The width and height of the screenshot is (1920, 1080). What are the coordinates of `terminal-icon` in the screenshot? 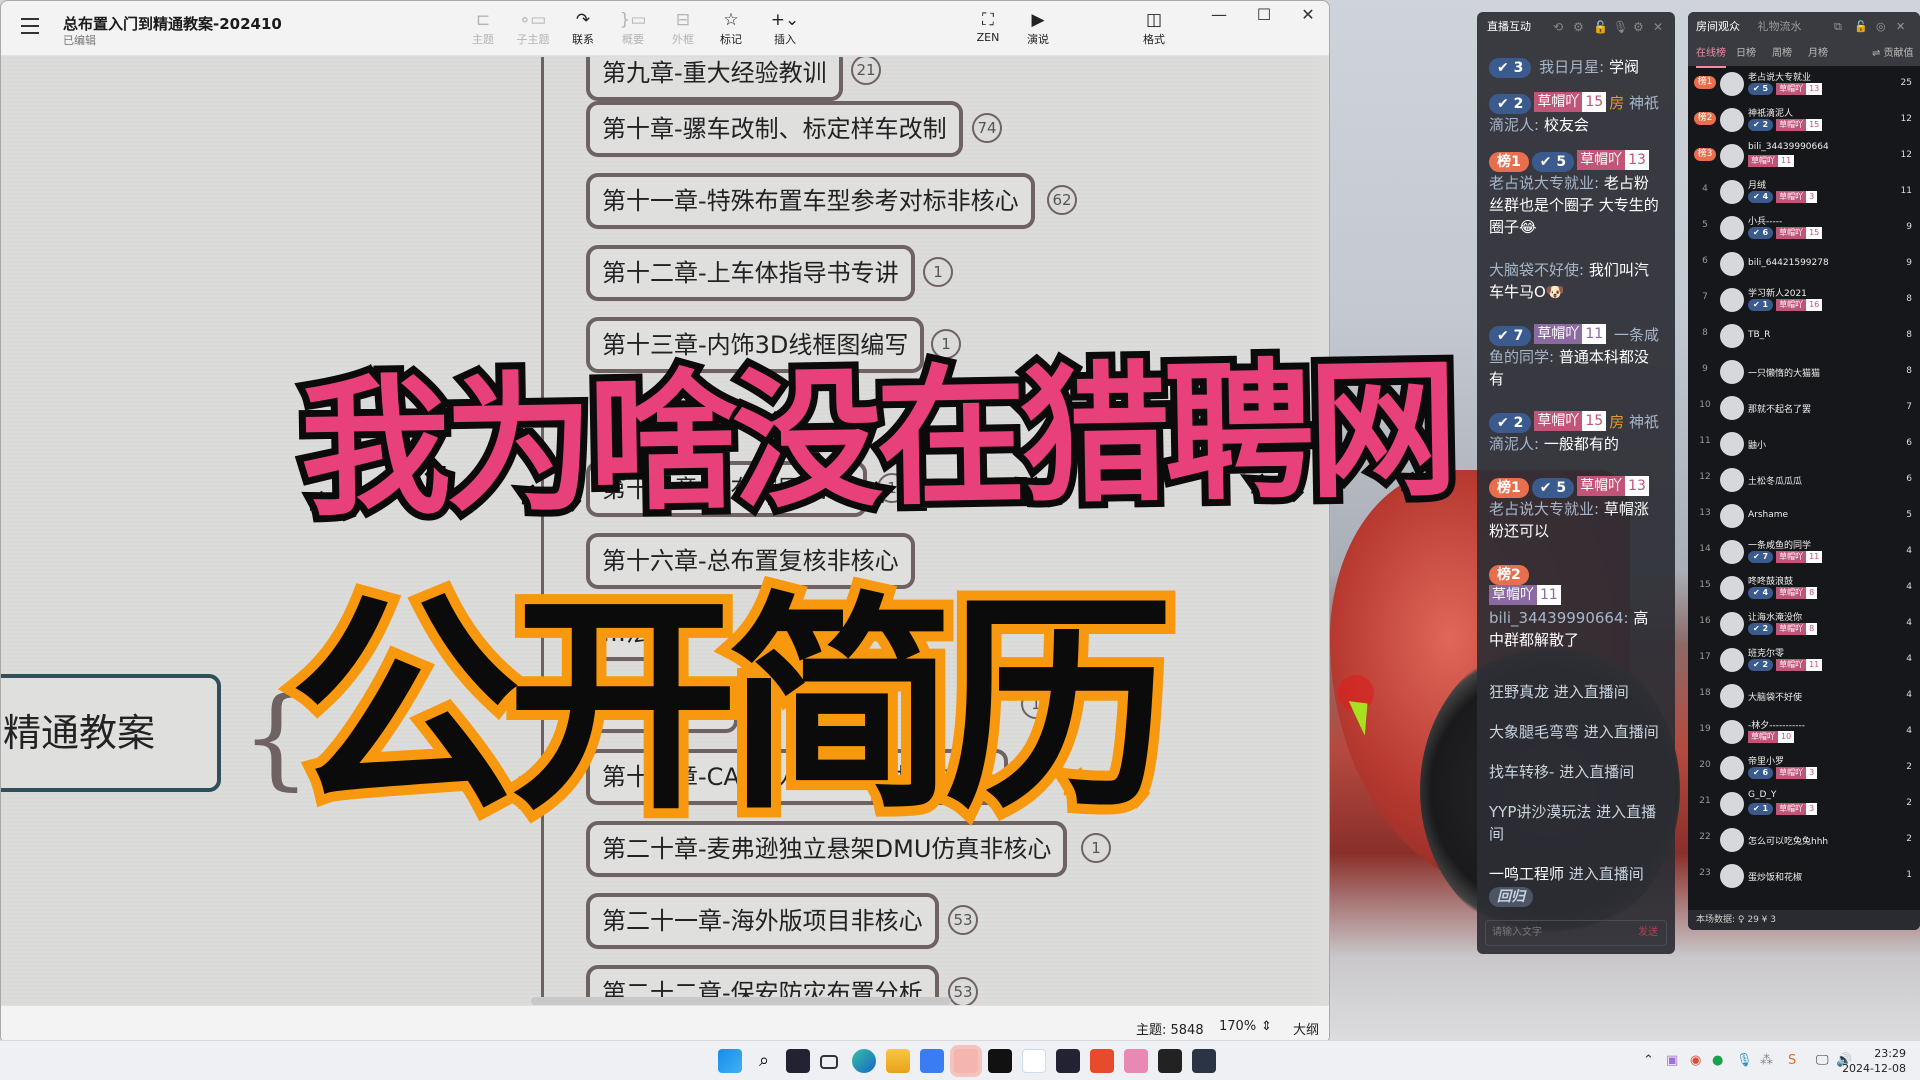 It's located at (1170, 1061).